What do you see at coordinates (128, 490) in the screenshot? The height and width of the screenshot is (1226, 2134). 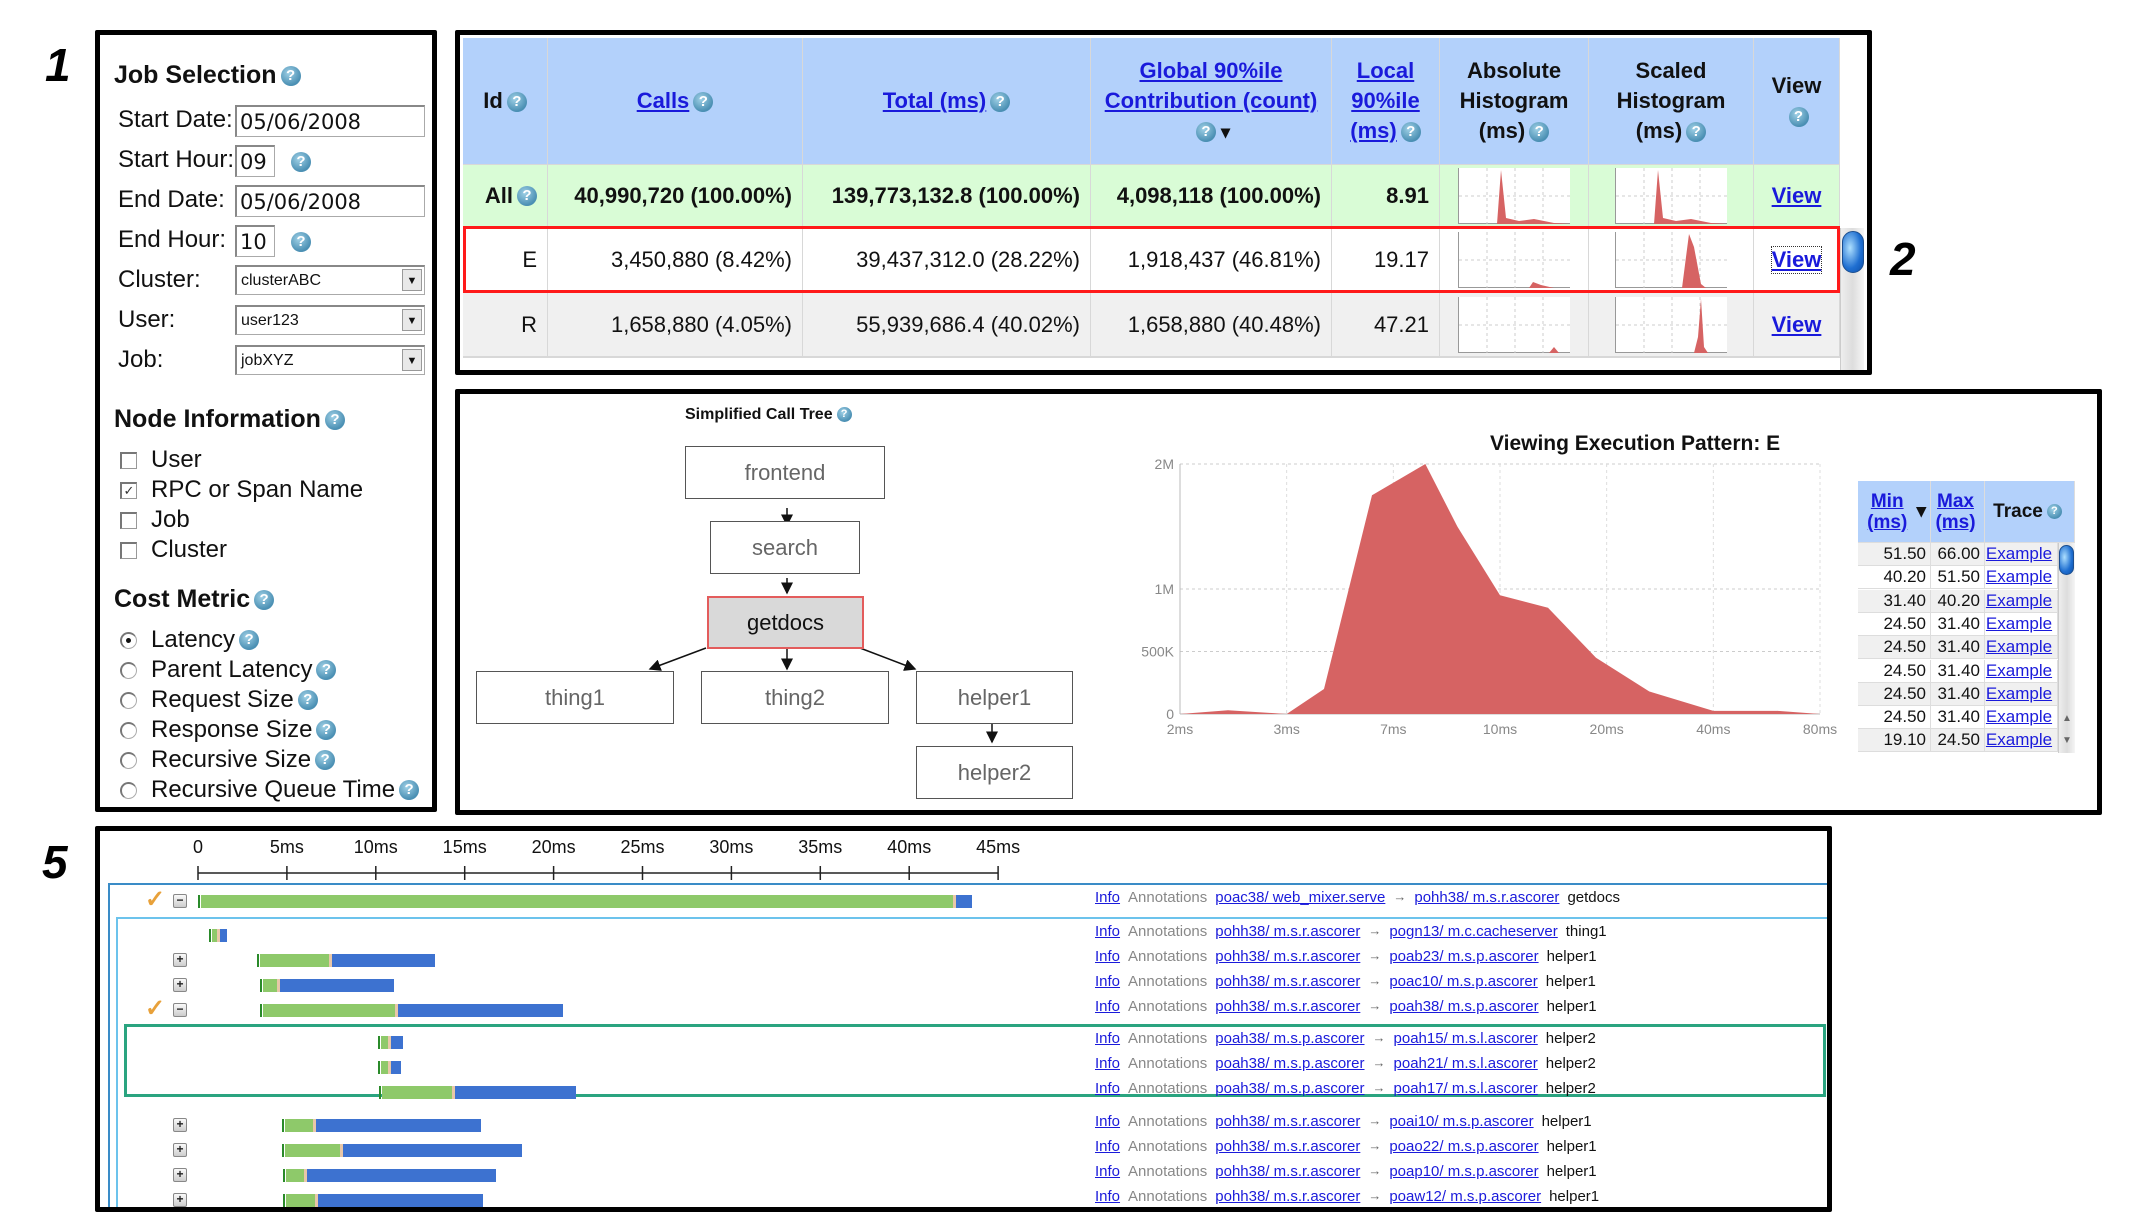 I see `checkbox: ✓` at bounding box center [128, 490].